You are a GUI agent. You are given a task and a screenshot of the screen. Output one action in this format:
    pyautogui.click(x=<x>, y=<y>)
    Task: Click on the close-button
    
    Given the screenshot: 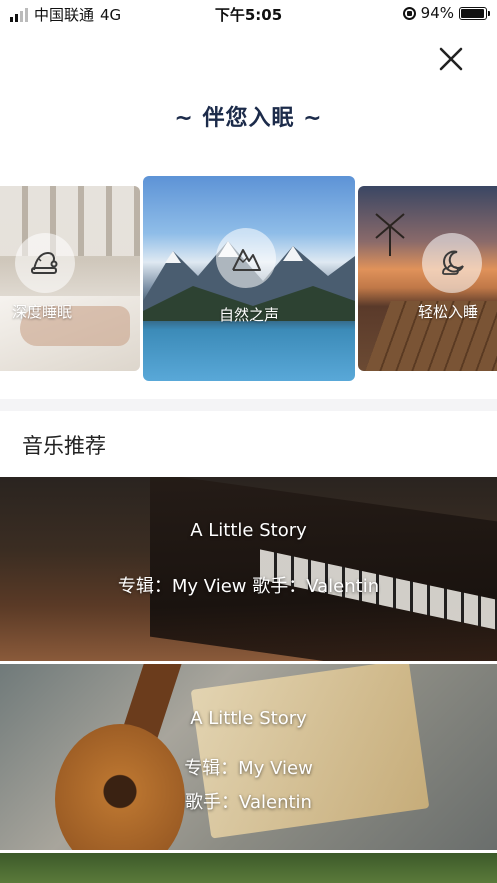 What is the action you would take?
    pyautogui.click(x=451, y=59)
    